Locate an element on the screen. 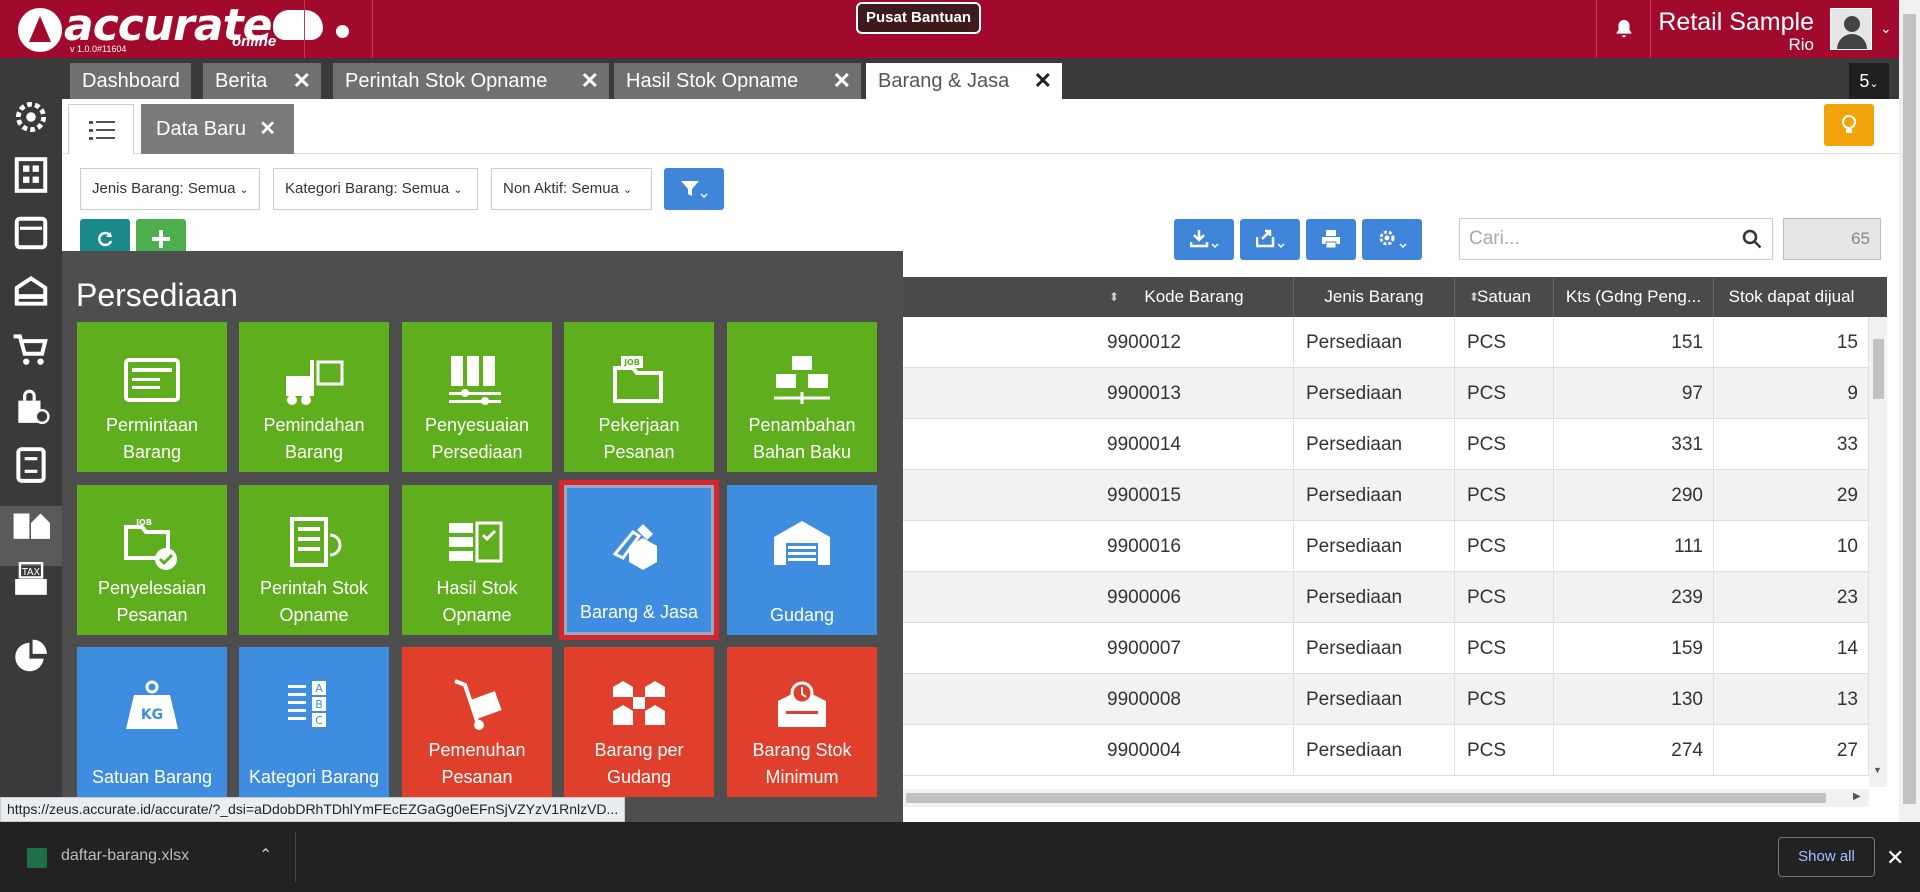 The image size is (1920, 892). import-button is located at coordinates (1204, 239).